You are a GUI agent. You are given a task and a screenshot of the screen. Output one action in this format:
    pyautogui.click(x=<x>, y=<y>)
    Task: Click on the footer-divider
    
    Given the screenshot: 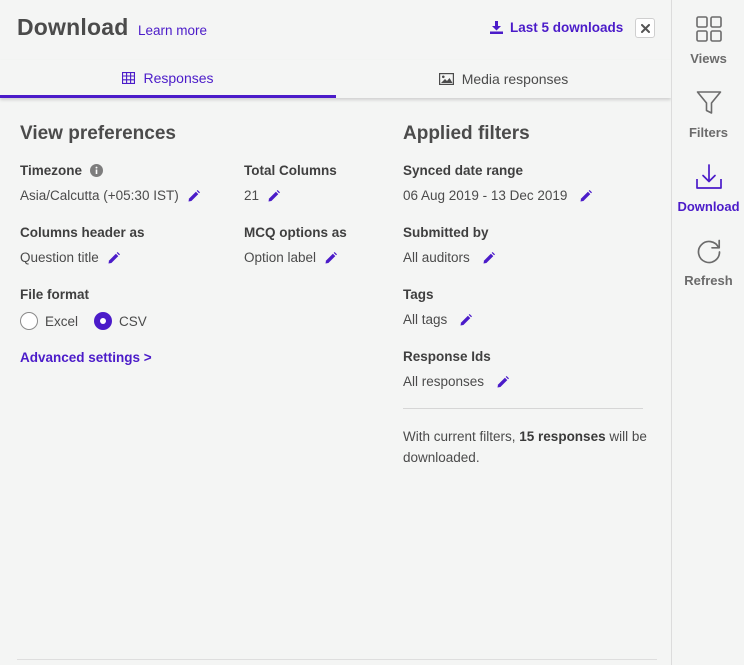 What is the action you would take?
    pyautogui.click(x=337, y=659)
    